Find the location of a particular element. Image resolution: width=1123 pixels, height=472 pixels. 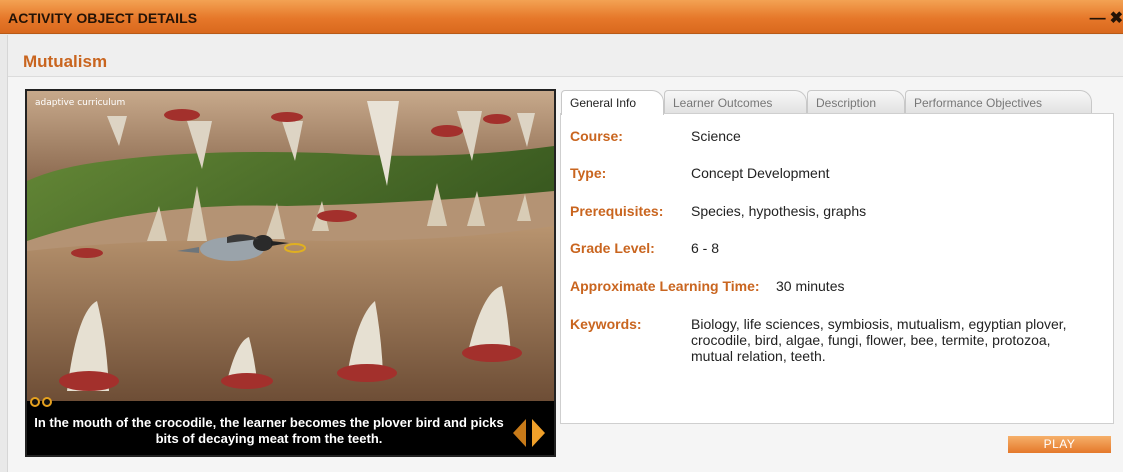

close-icon: ✖ is located at coordinates (1116, 18).